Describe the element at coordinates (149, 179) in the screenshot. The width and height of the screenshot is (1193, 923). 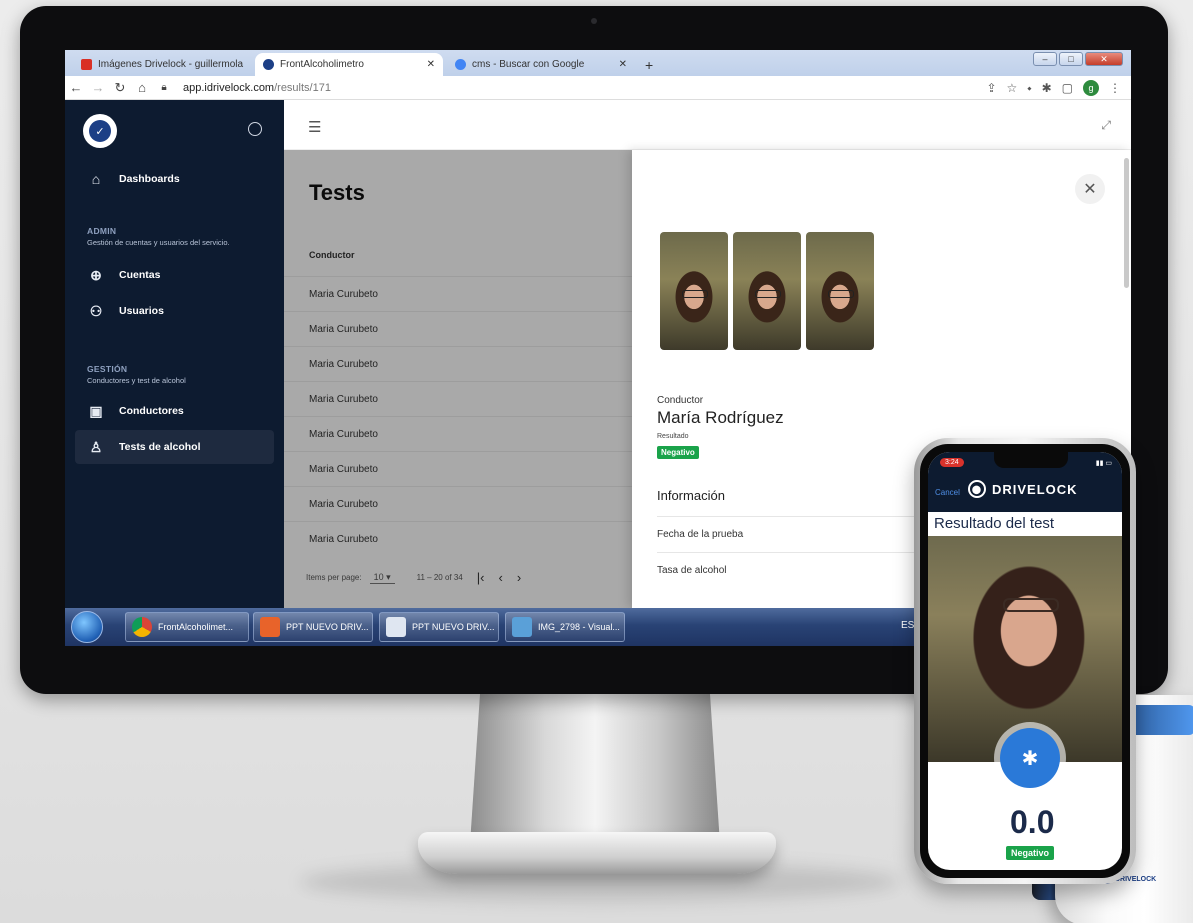
I see `sidebar-item-label: Dashboards` at that location.